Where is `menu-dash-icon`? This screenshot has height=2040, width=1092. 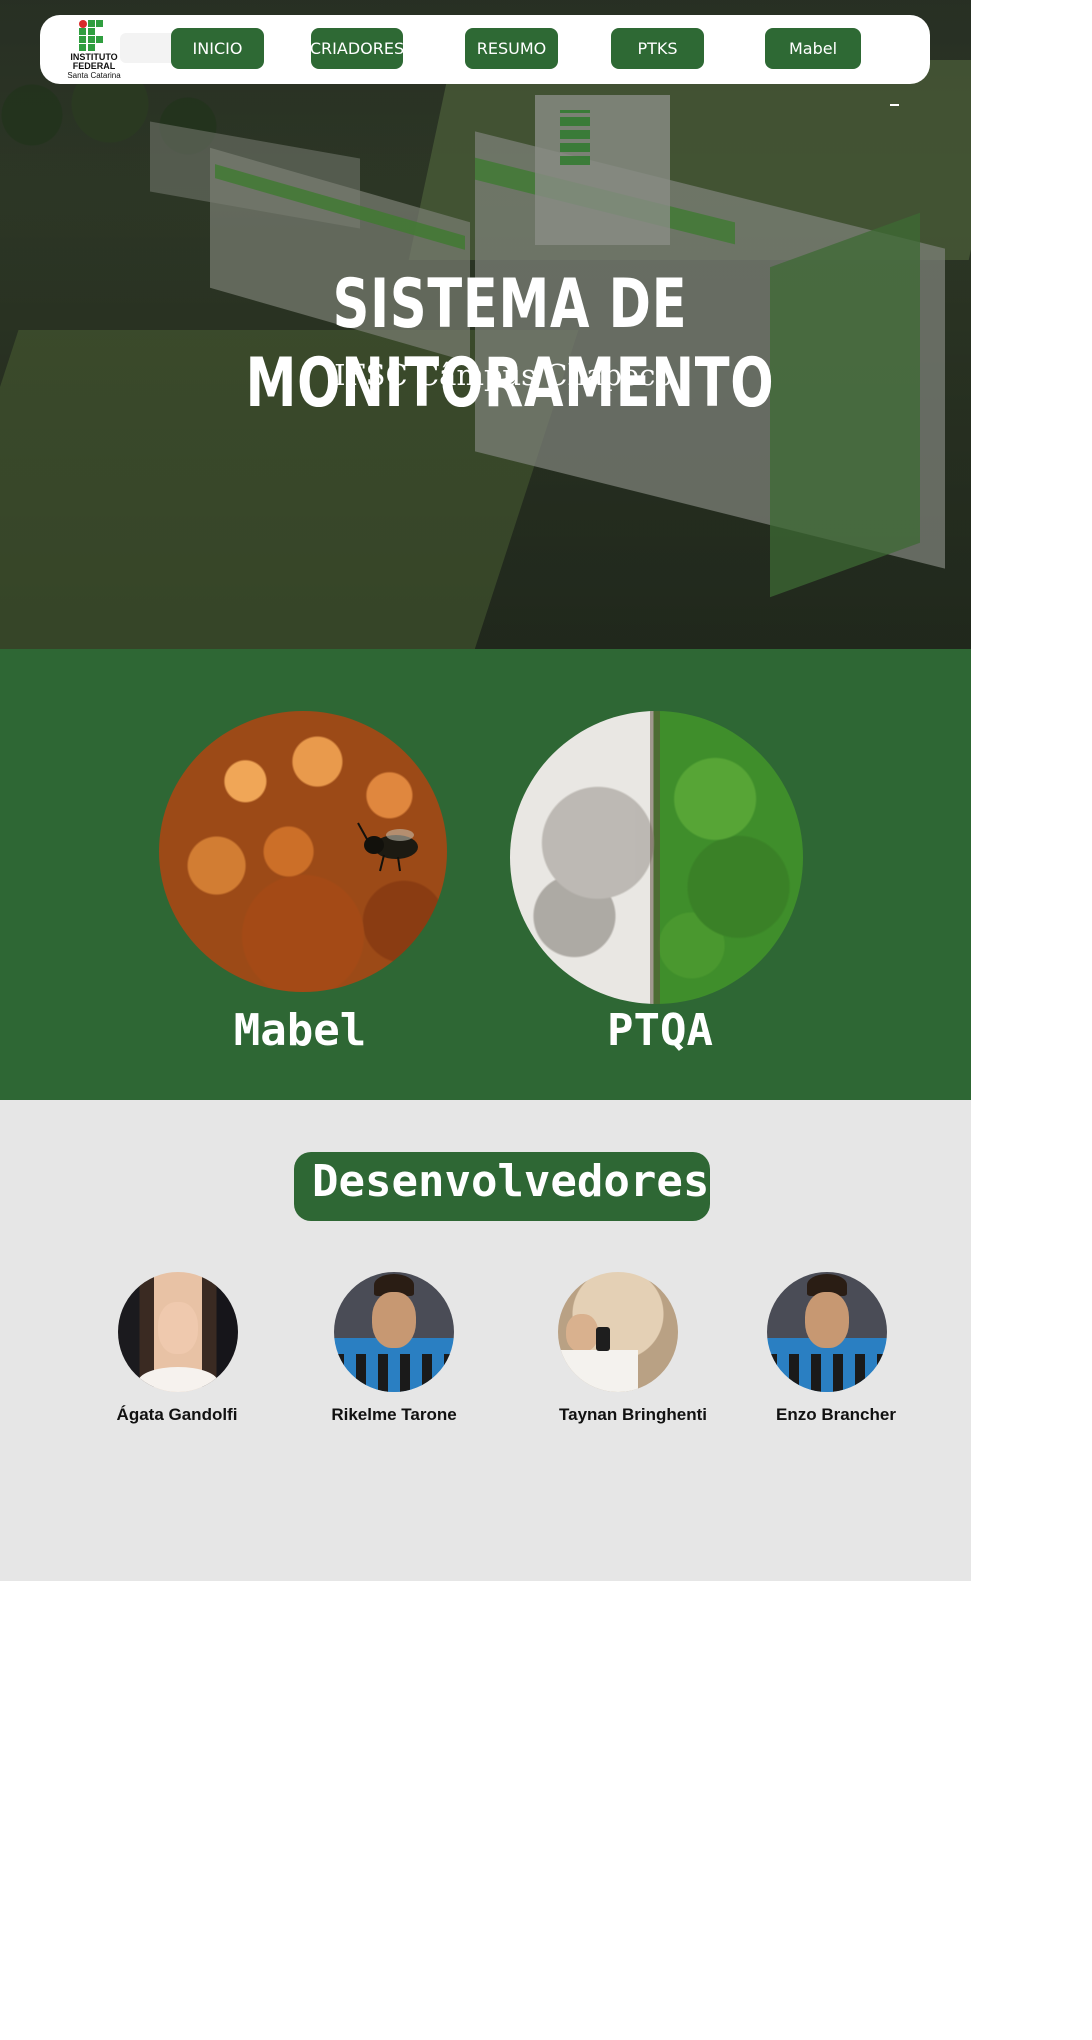
menu-dash-icon is located at coordinates (894, 105).